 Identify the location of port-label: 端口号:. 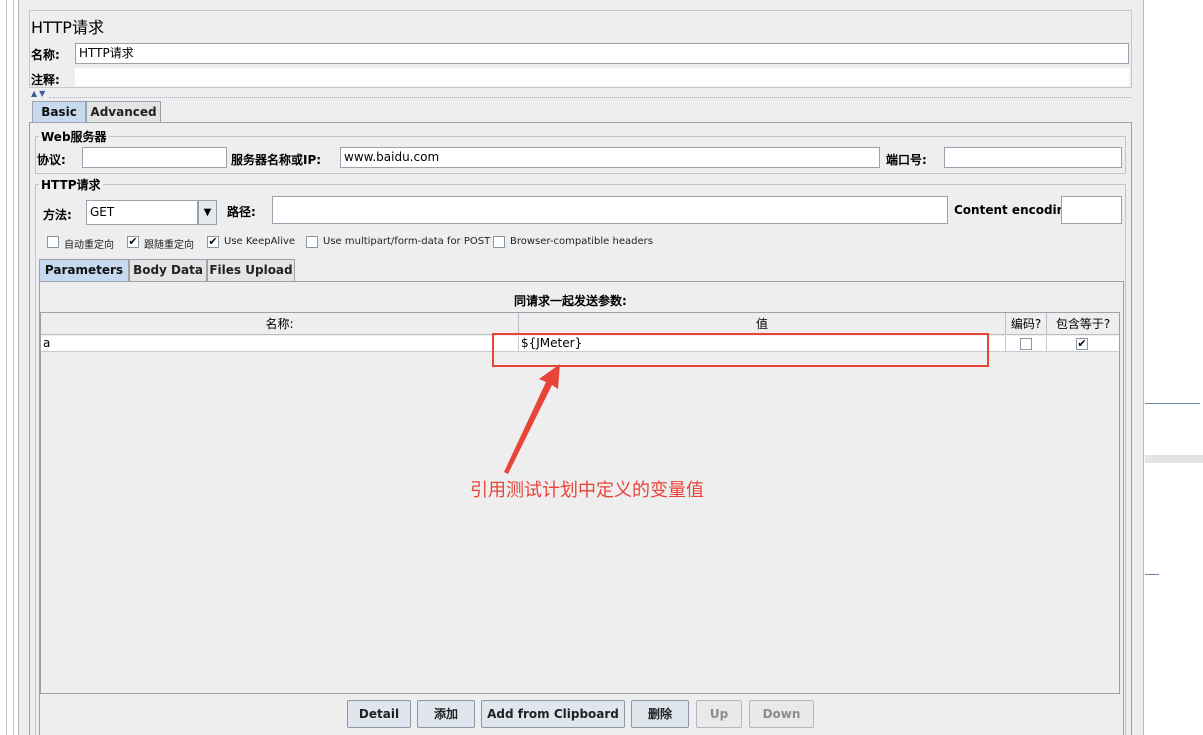
(906, 160).